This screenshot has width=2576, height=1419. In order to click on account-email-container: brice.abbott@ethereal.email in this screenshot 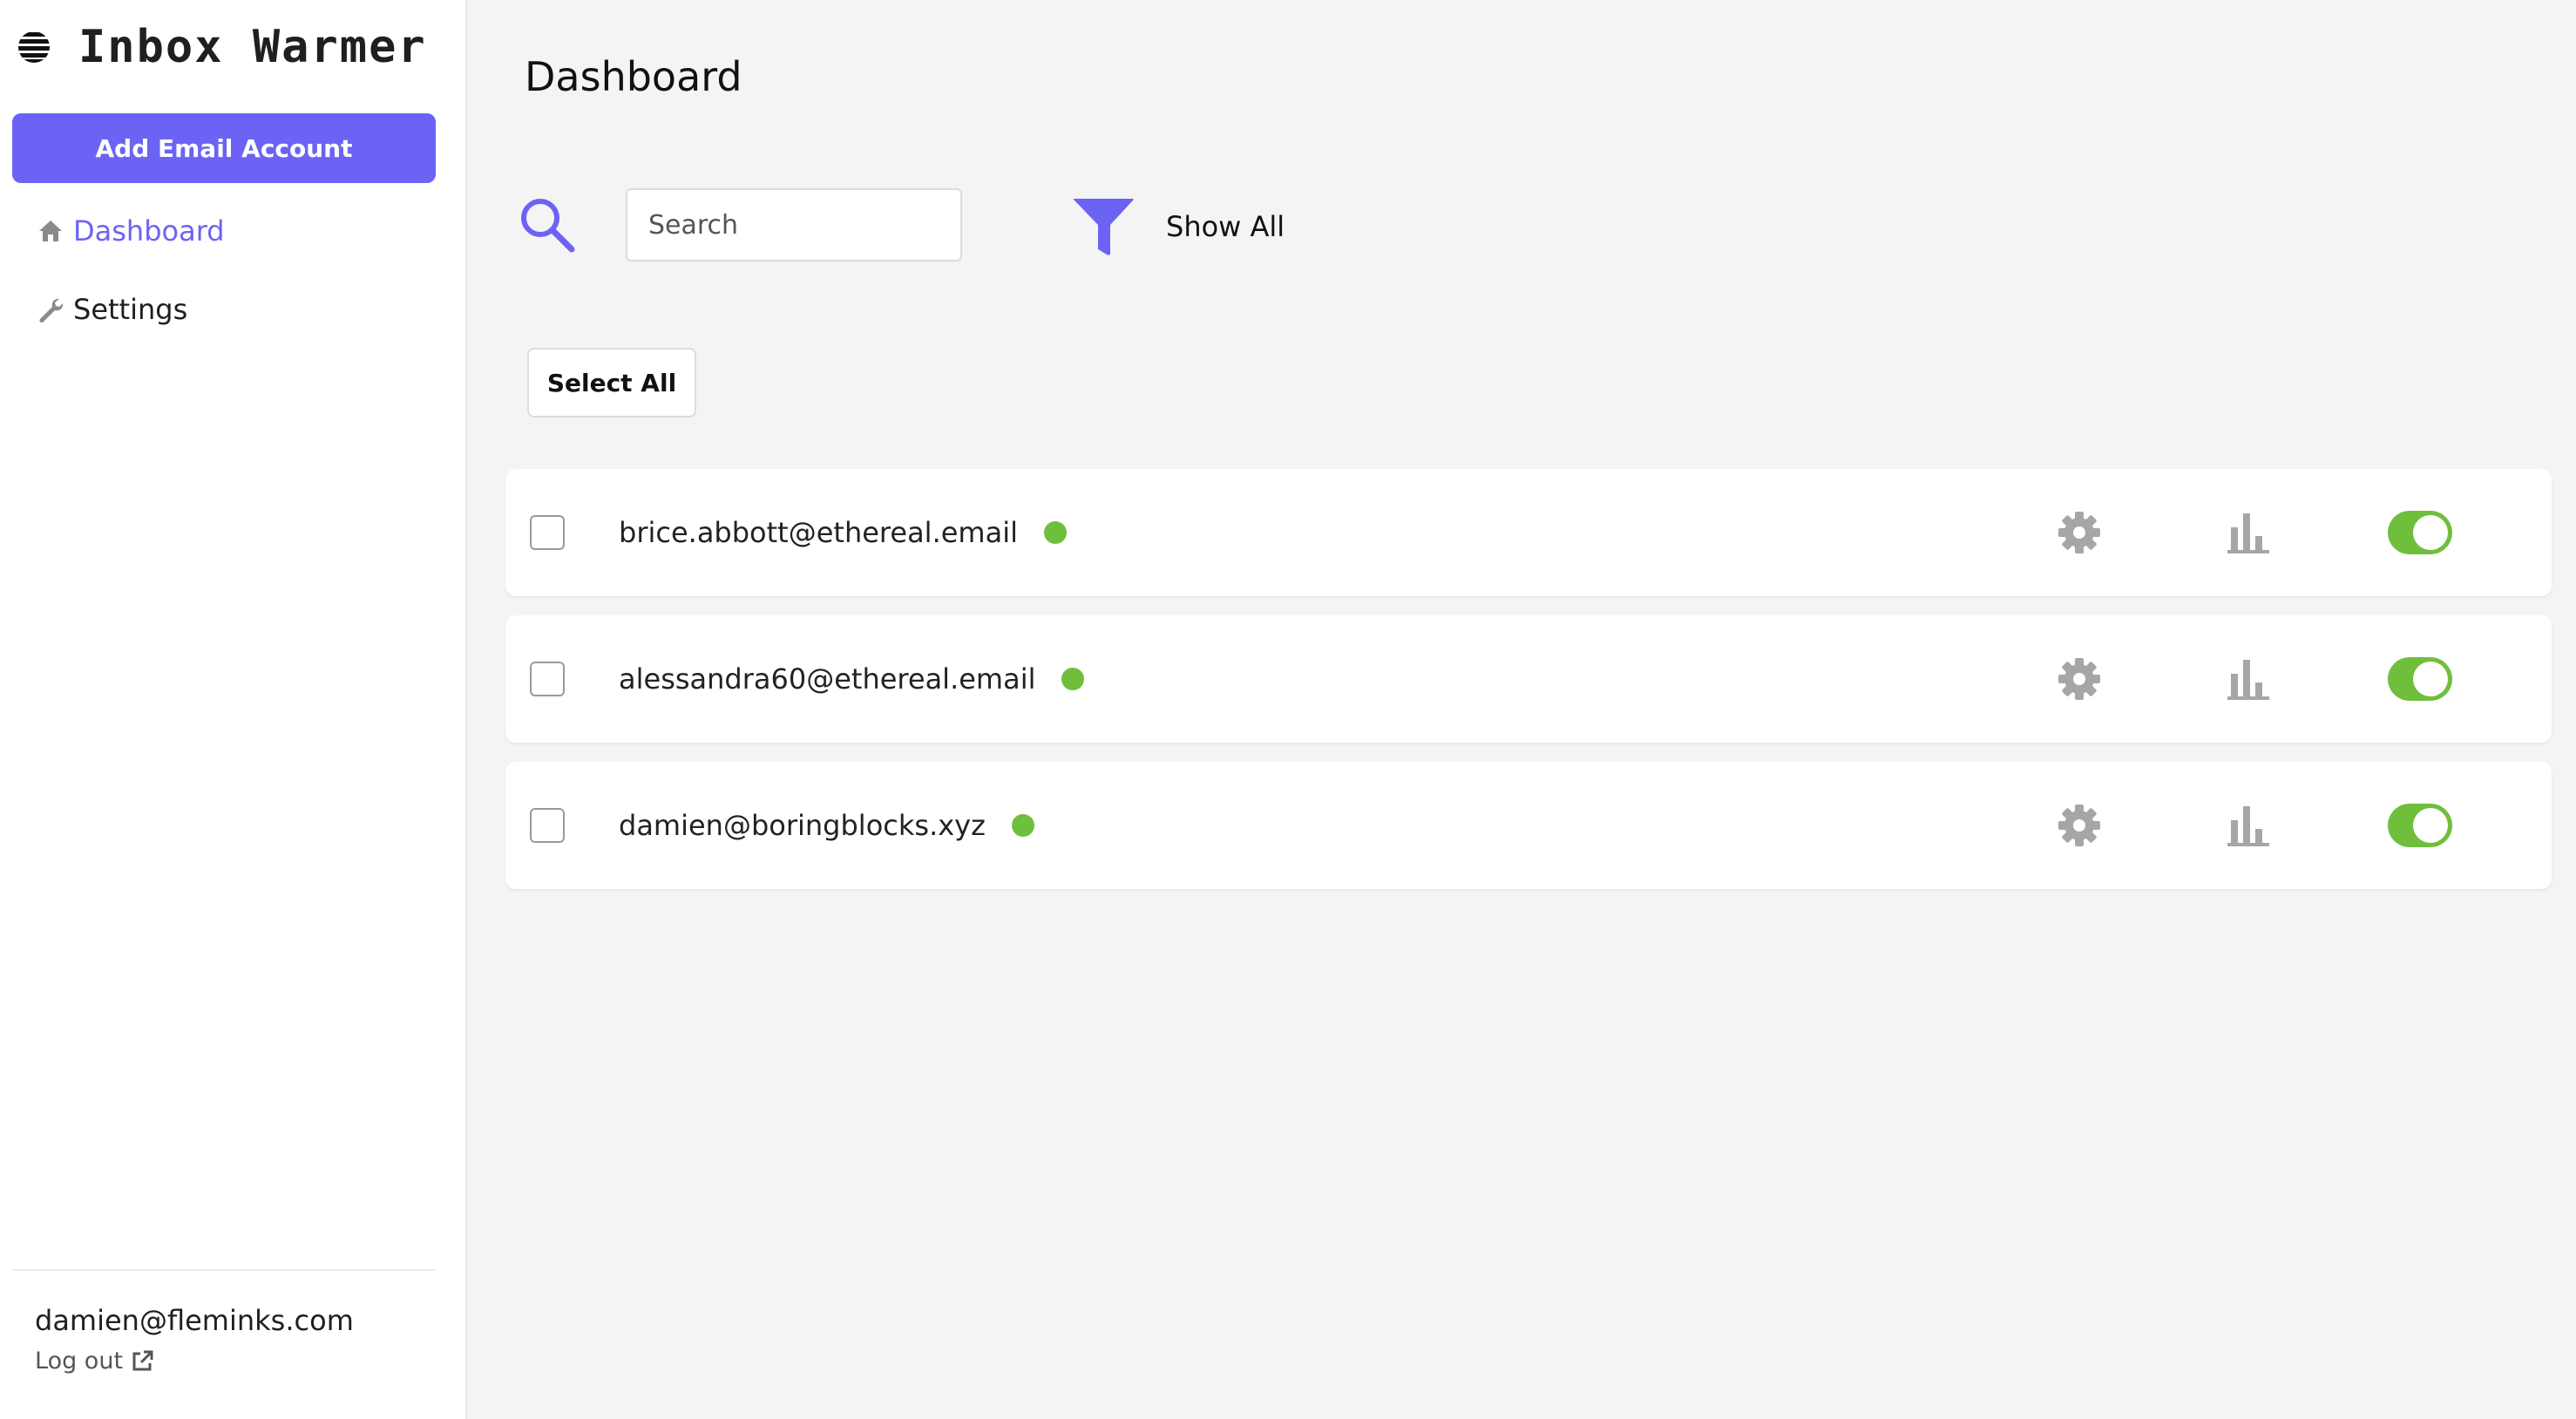, I will do `click(843, 532)`.